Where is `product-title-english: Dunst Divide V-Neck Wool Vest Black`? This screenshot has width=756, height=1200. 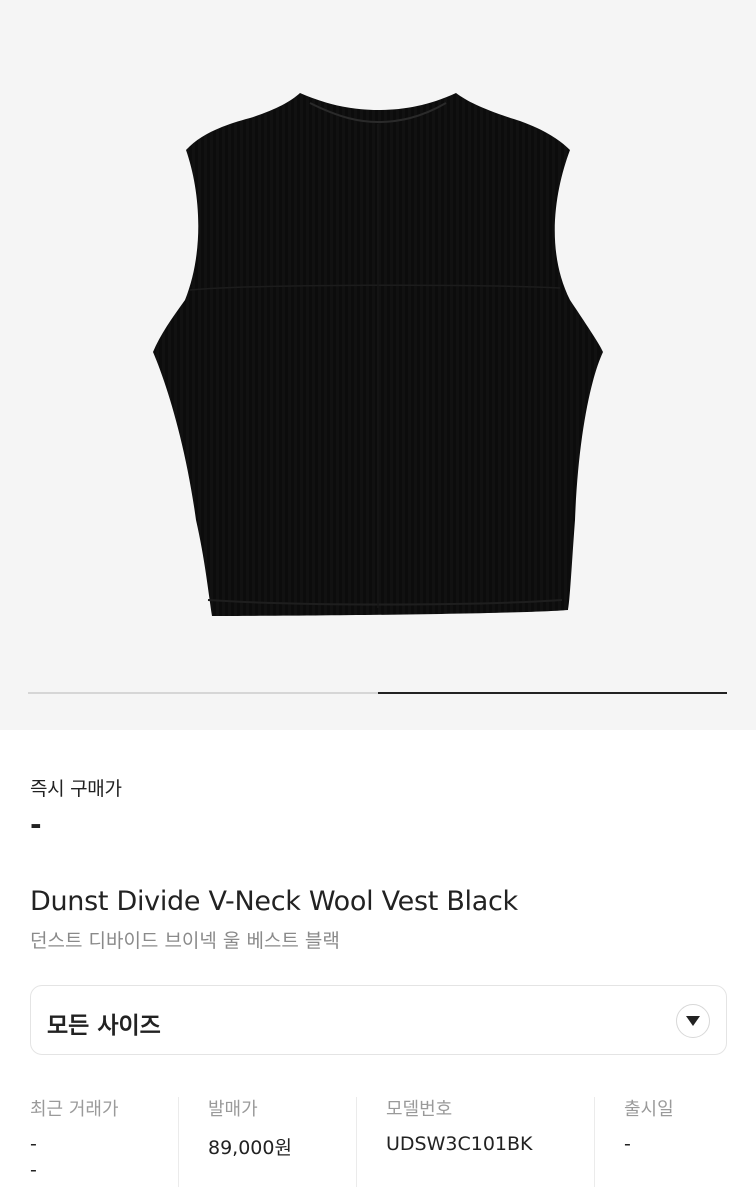 product-title-english: Dunst Divide V-Neck Wool Vest Black is located at coordinates (274, 901).